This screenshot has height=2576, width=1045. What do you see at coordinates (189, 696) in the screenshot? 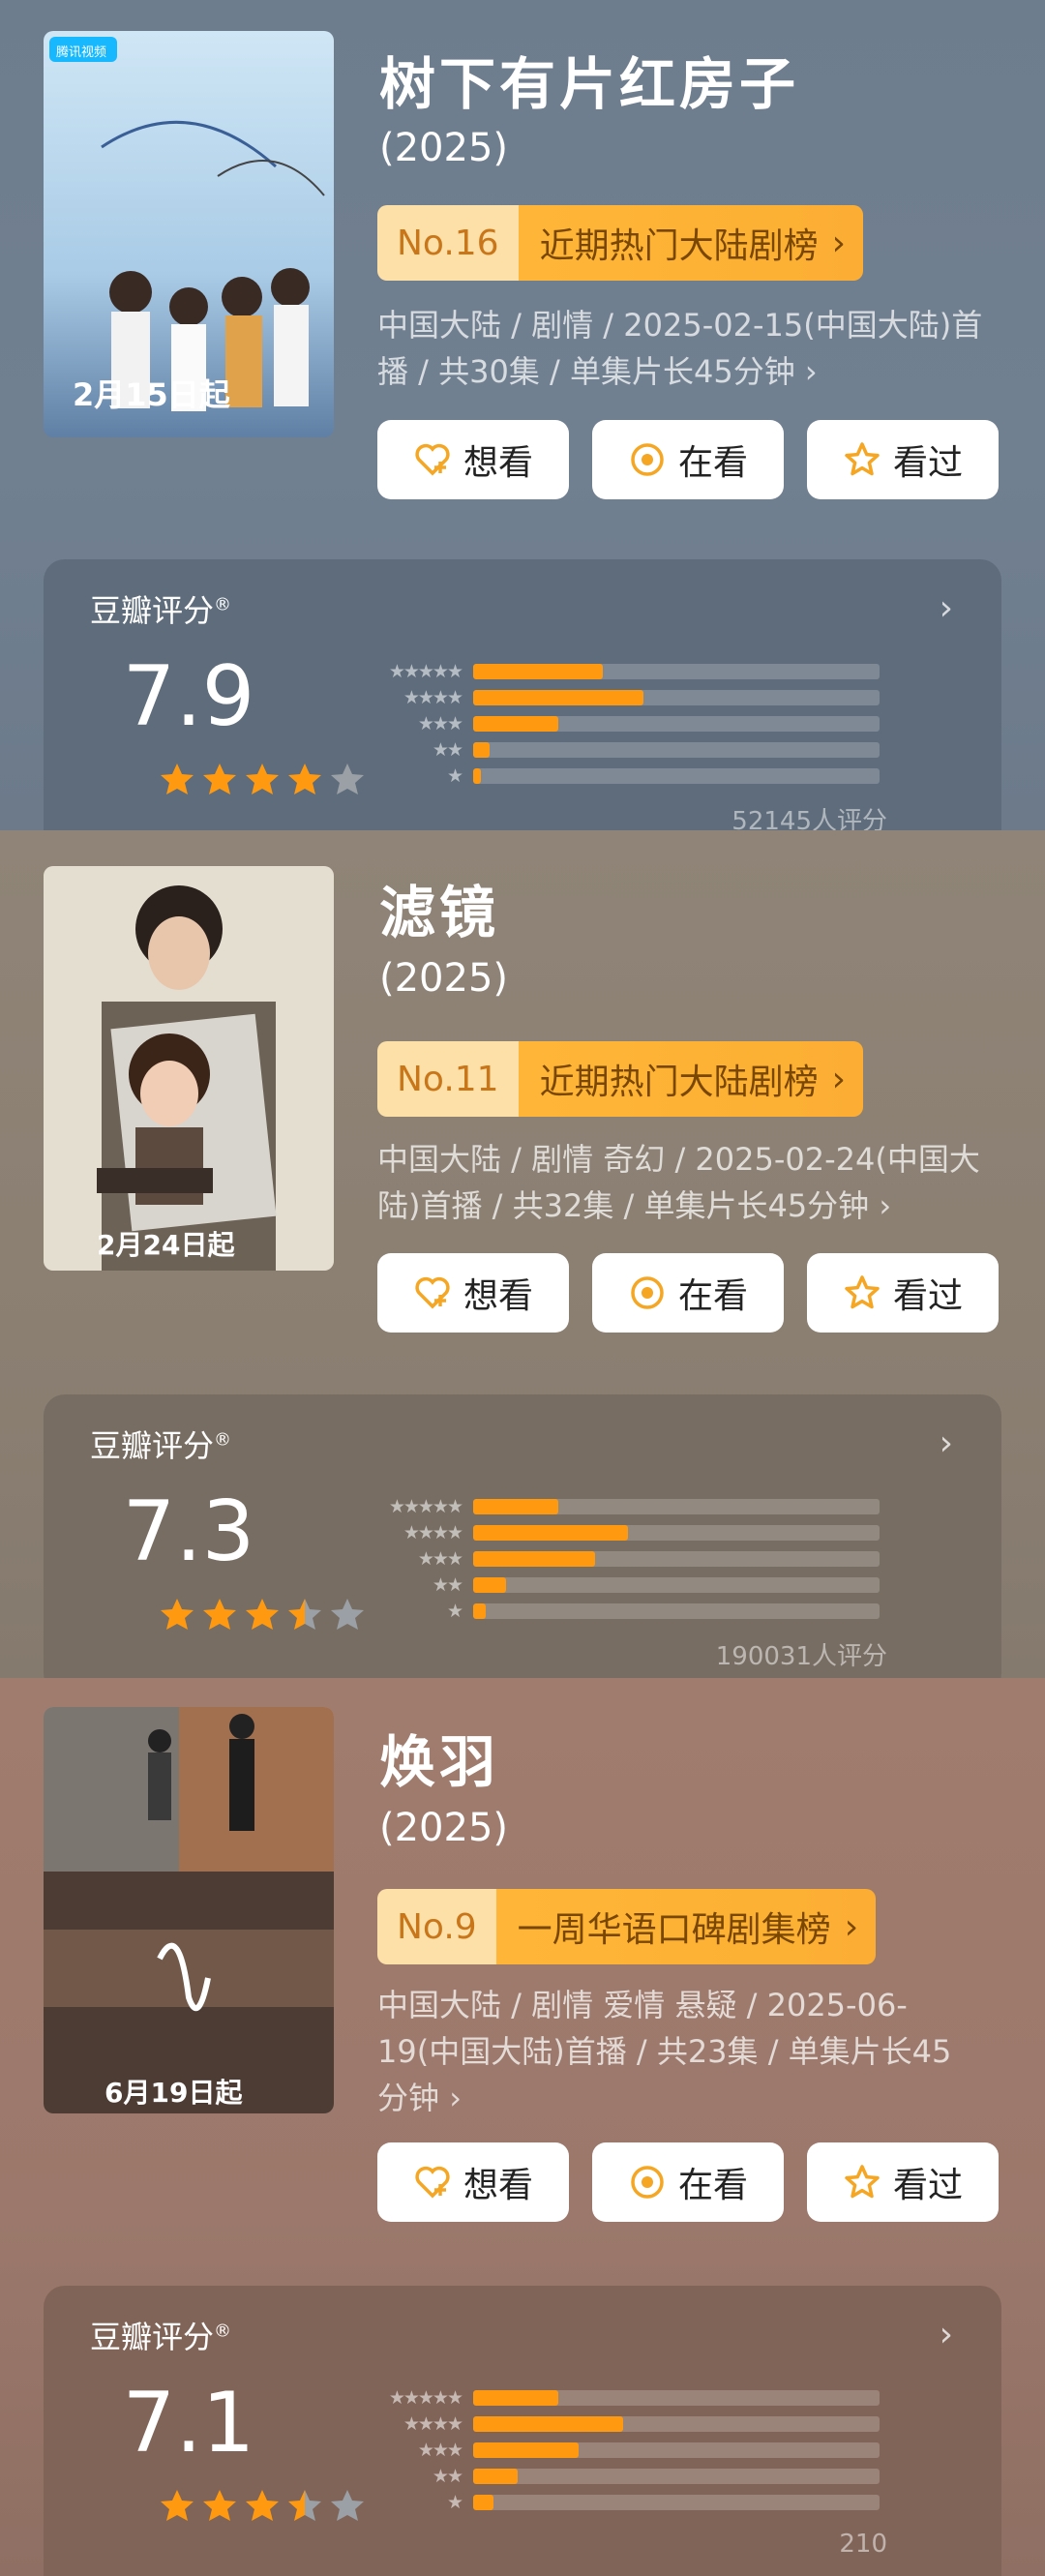
I see `rating-score: 7.9` at bounding box center [189, 696].